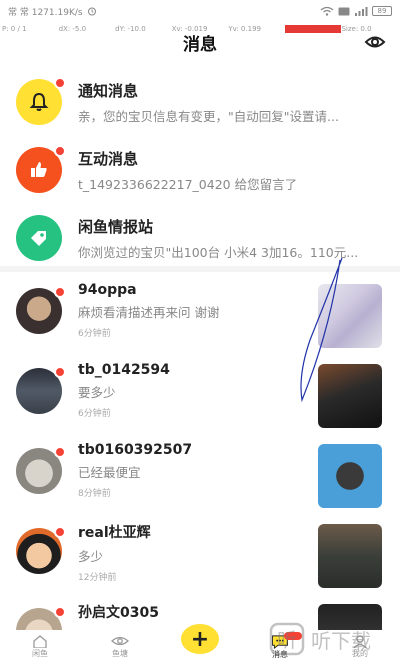 The height and width of the screenshot is (660, 400). Describe the element at coordinates (200, 472) in the screenshot. I see `chat-item: tb0160392507 已经最便宜 8分钟前` at that location.